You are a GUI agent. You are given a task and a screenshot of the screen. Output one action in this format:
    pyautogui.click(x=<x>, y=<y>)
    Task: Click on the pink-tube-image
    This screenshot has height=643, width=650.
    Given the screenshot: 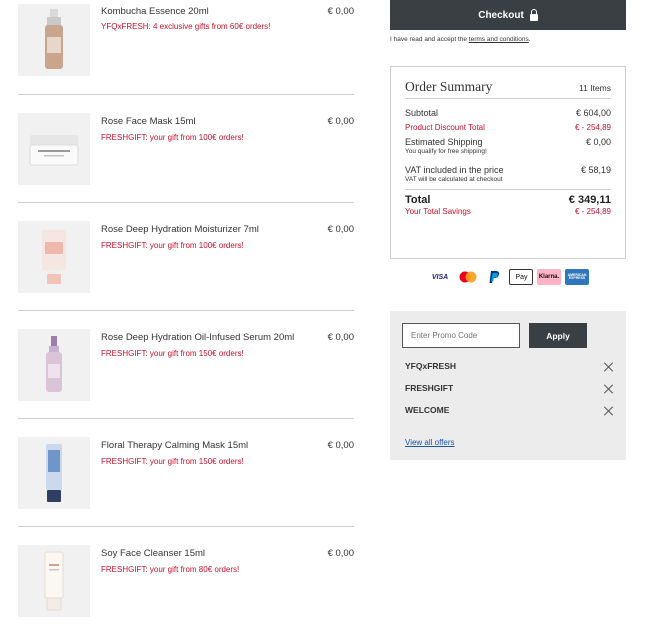 What is the action you would take?
    pyautogui.click(x=54, y=257)
    